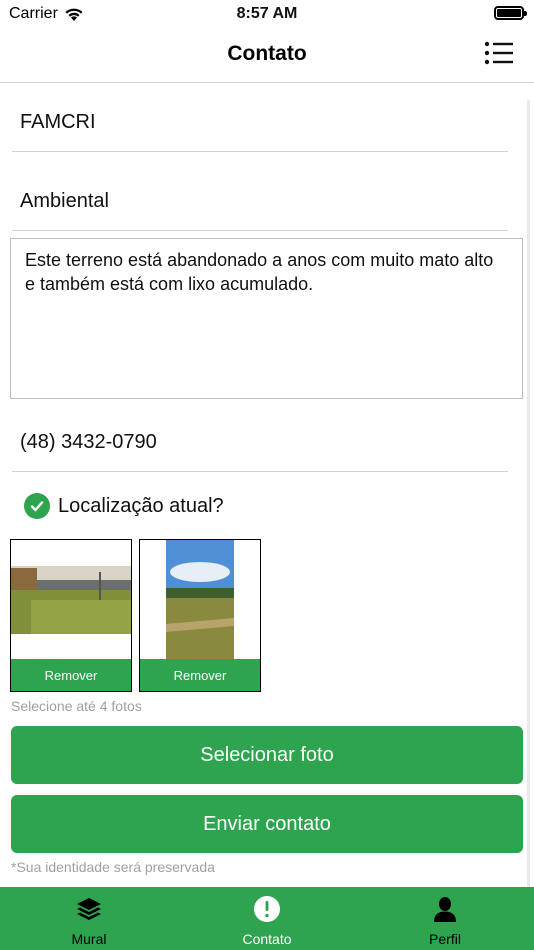 This screenshot has width=534, height=950. What do you see at coordinates (267, 824) in the screenshot?
I see `send-contact-button: Enviar contato` at bounding box center [267, 824].